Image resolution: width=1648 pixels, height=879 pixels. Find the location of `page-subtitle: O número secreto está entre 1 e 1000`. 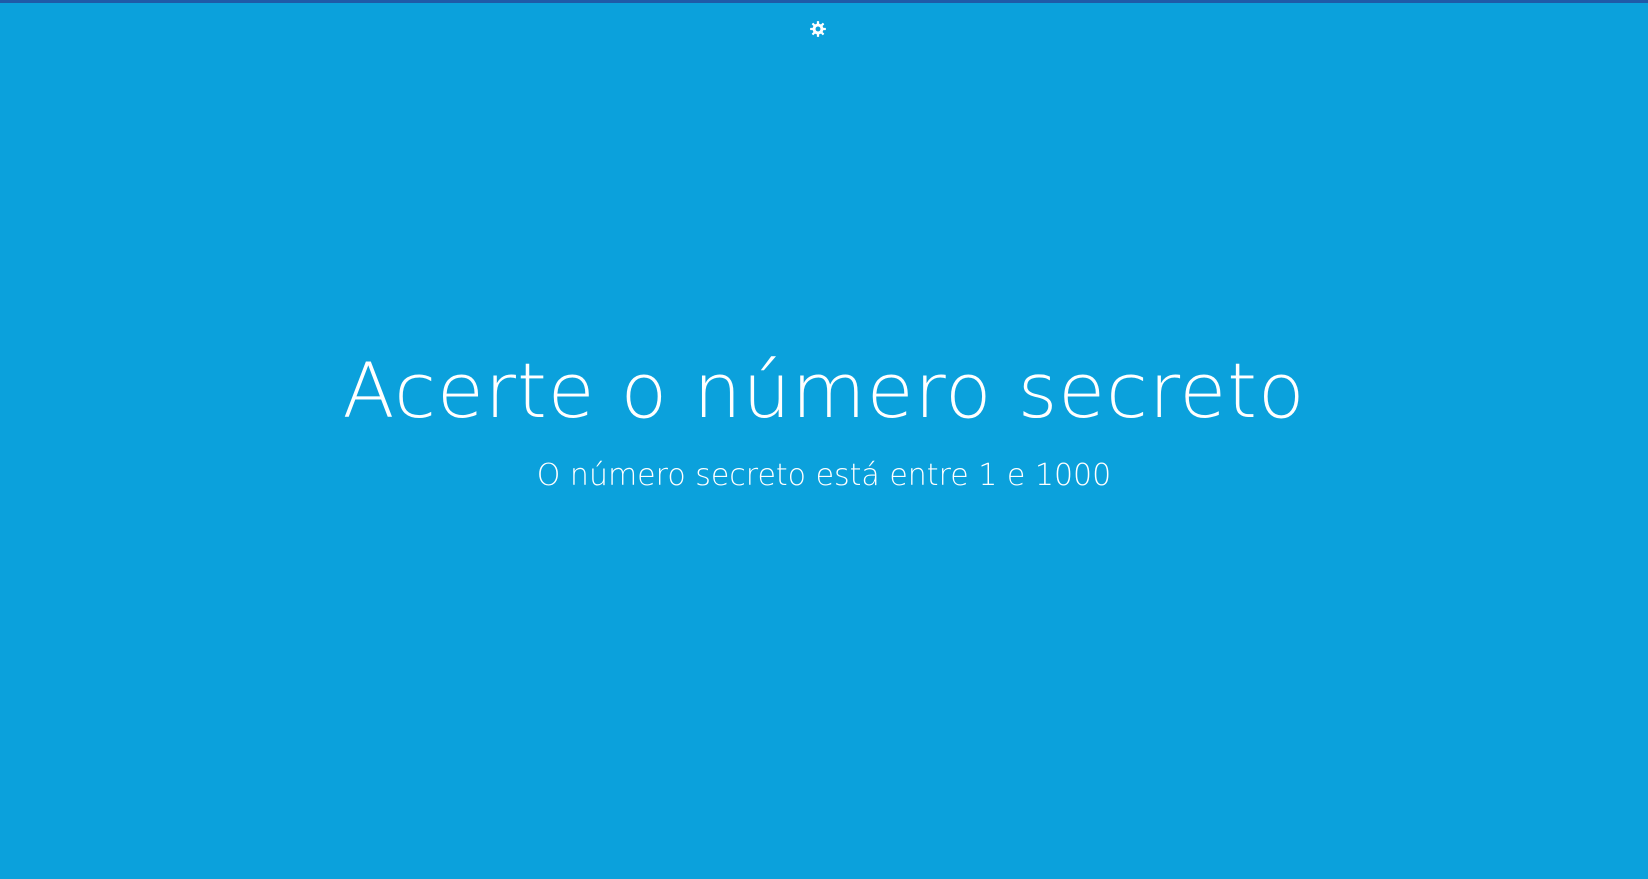

page-subtitle: O número secreto está entre 1 e 1000 is located at coordinates (824, 475).